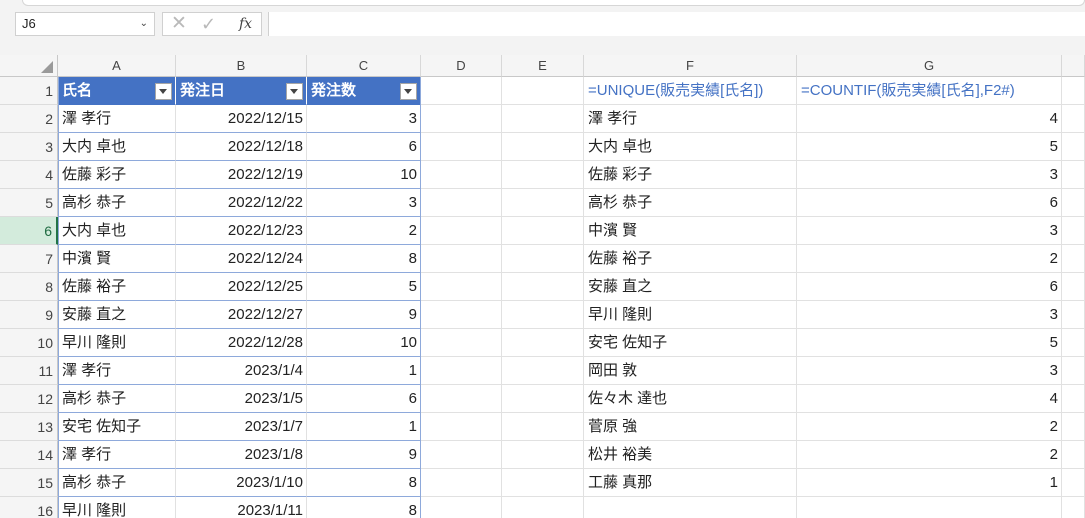 The image size is (1085, 518). What do you see at coordinates (241, 287) in the screenshot?
I see `table-cell: 2022/12/25` at bounding box center [241, 287].